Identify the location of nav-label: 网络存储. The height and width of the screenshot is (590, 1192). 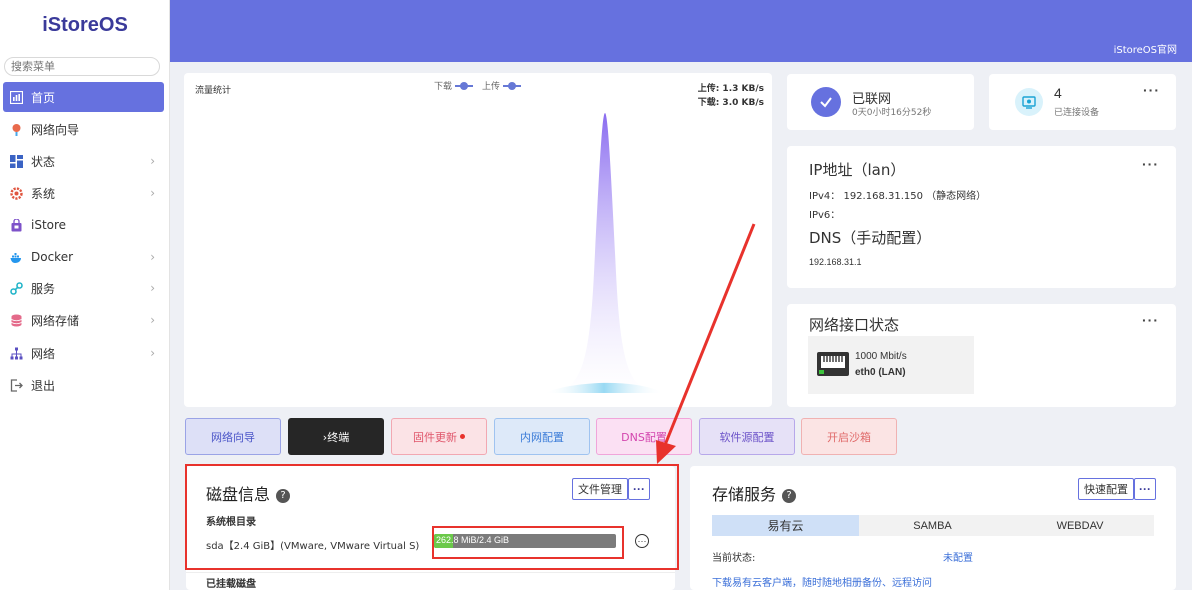
(55, 320).